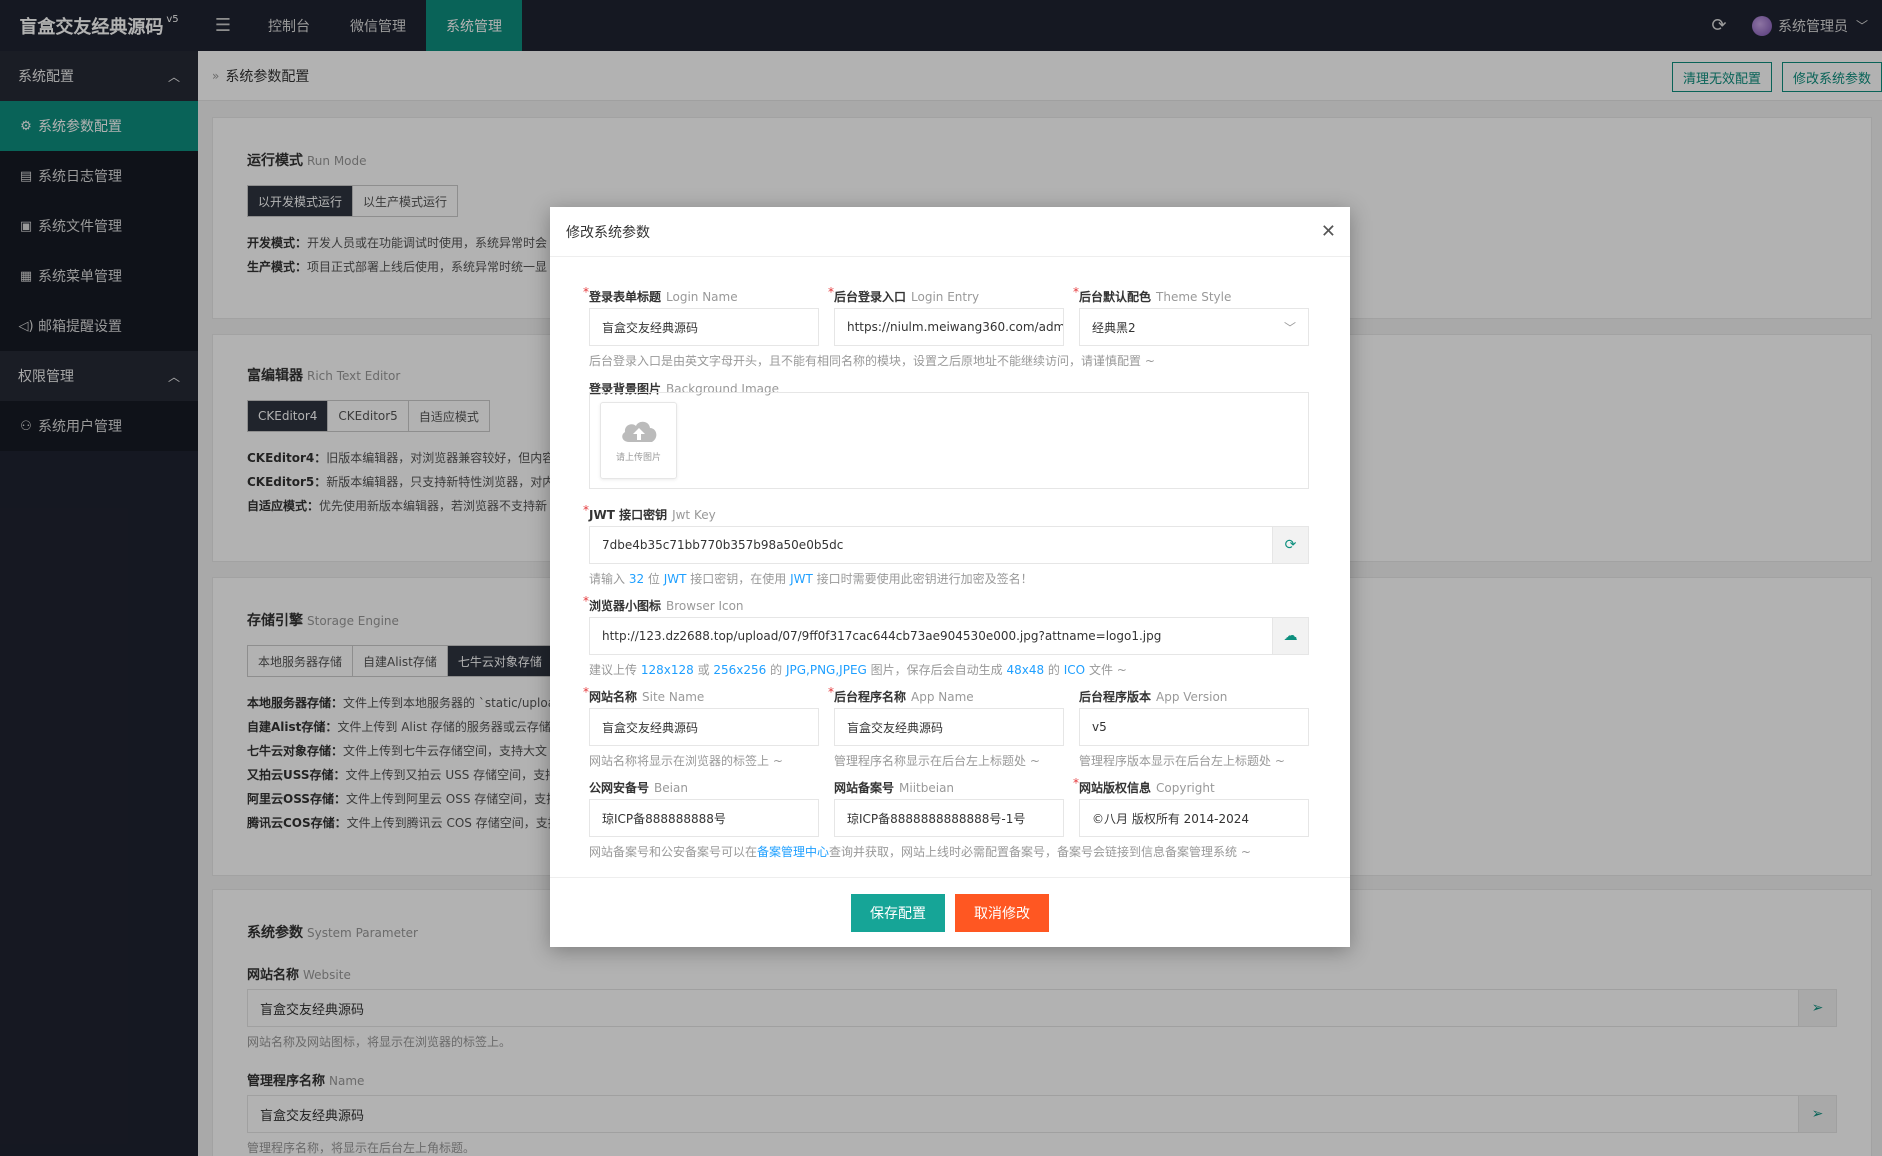 The image size is (1882, 1156). Describe the element at coordinates (1328, 231) in the screenshot. I see `close-icon: ✕` at that location.